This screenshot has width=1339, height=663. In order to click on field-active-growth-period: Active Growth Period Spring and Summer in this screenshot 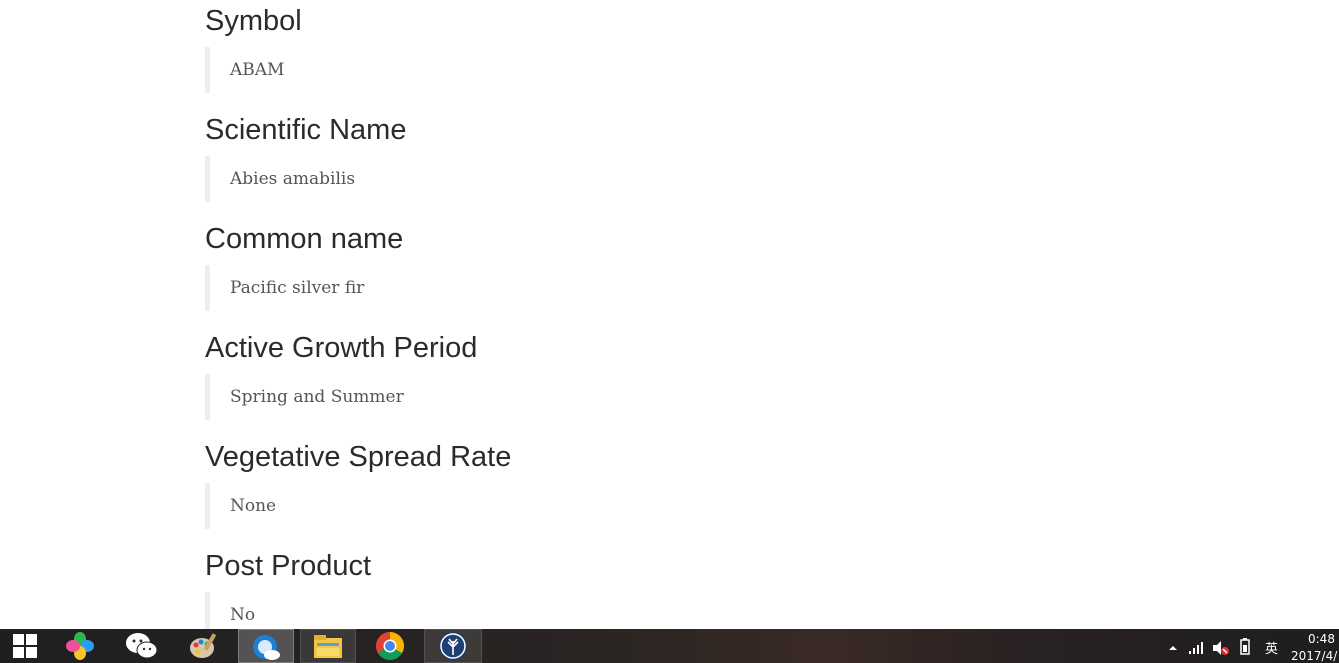, I will do `click(655, 375)`.